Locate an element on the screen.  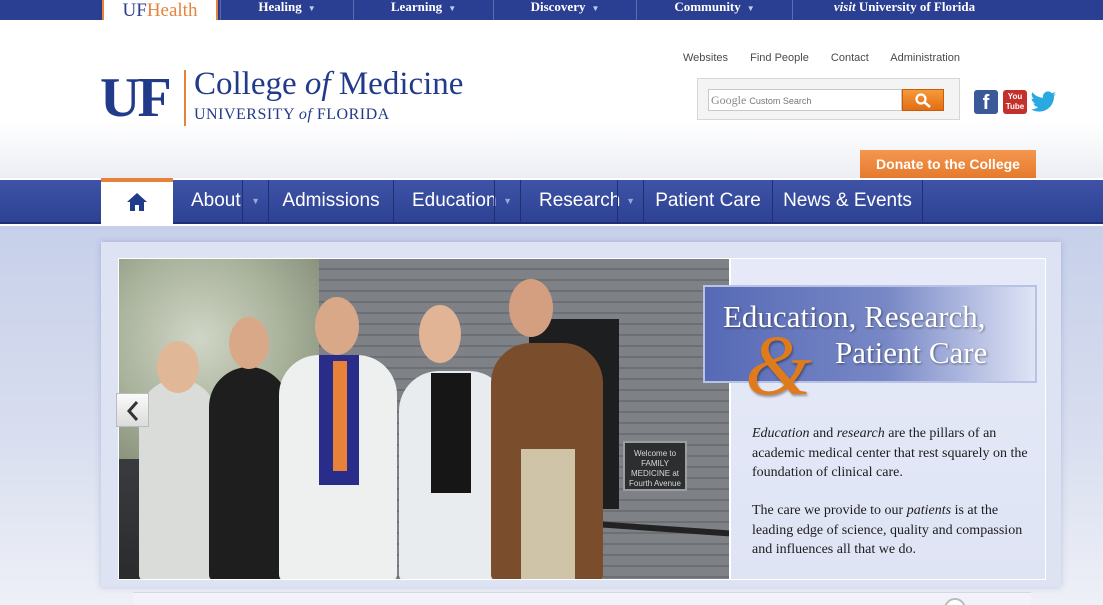
home-icon is located at coordinates (137, 202).